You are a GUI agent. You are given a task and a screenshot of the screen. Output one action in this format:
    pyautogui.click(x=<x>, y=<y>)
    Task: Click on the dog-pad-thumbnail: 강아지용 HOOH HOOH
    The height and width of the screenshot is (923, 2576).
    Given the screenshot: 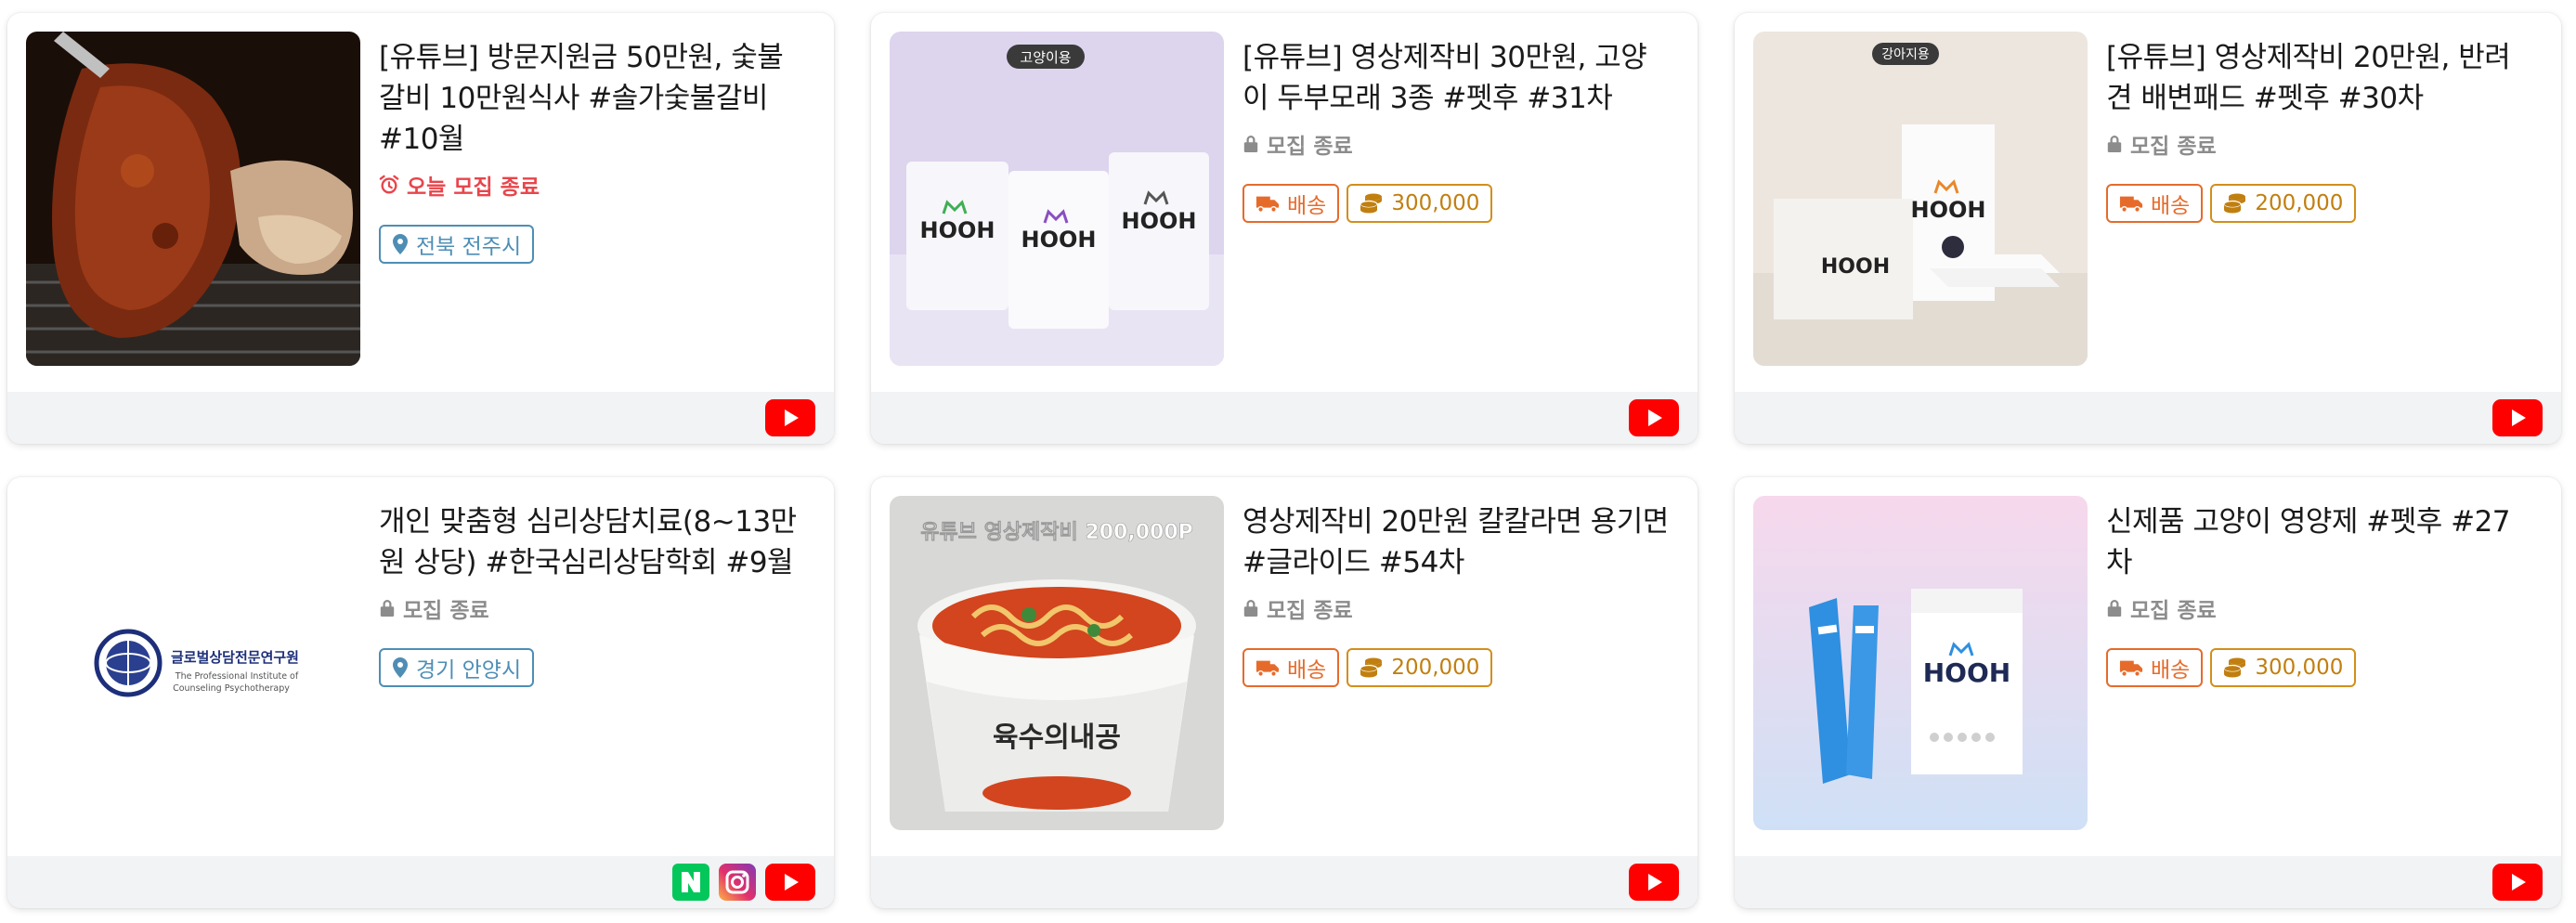 What is the action you would take?
    pyautogui.click(x=1920, y=199)
    